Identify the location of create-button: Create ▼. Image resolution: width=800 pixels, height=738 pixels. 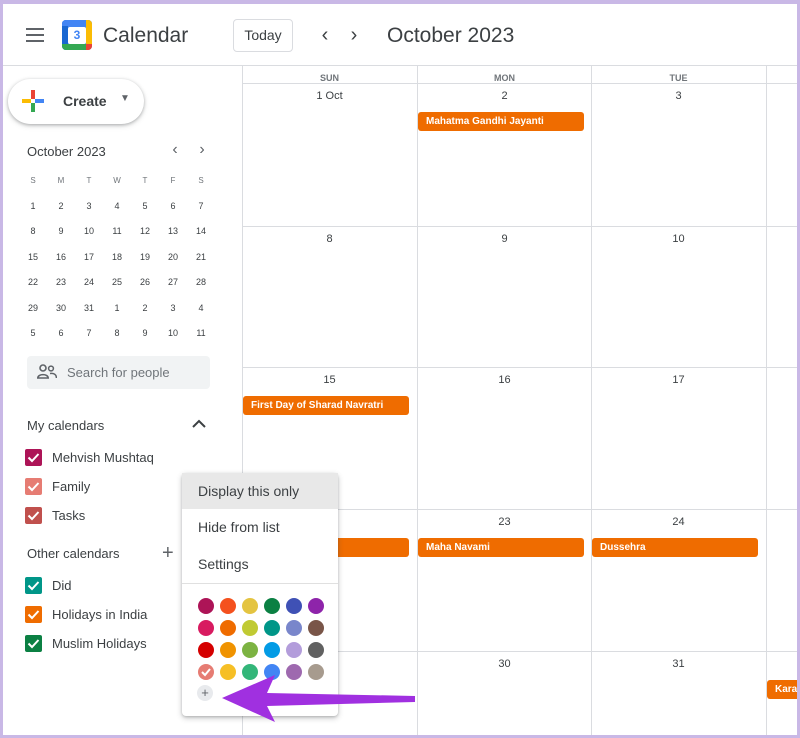
(76, 101).